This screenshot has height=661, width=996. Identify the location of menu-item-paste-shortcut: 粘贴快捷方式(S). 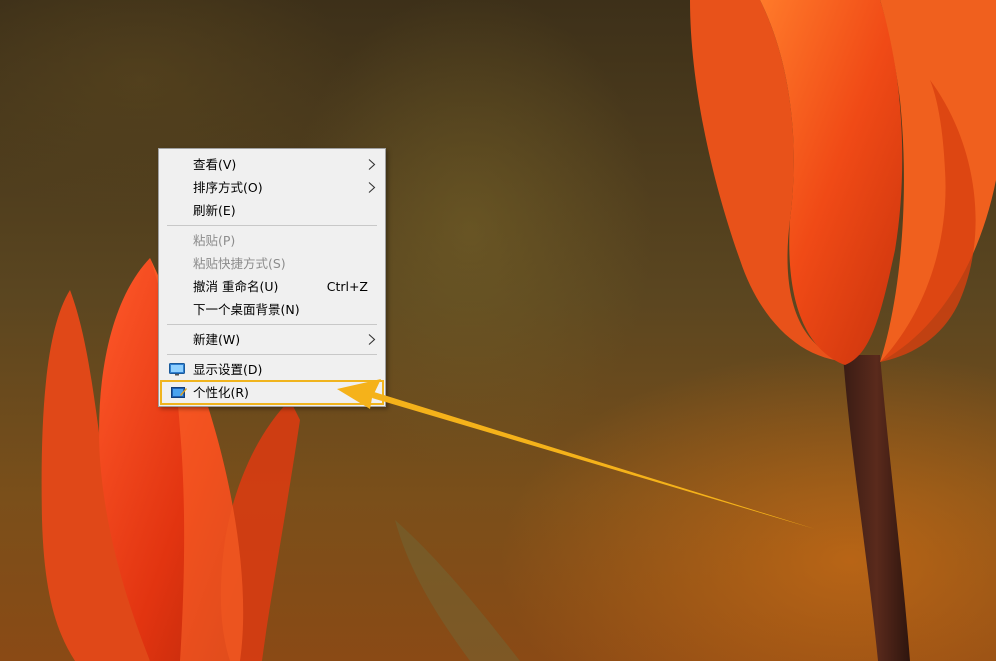
(272, 263).